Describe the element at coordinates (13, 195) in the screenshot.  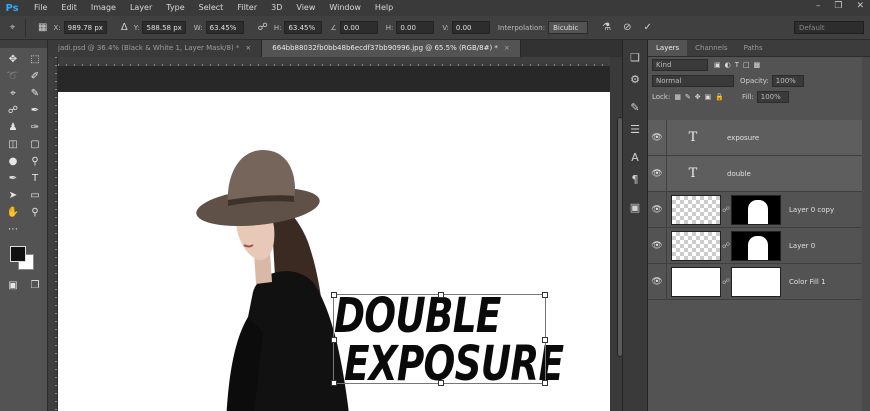
I see `path-select-tool-icon: ➤` at that location.